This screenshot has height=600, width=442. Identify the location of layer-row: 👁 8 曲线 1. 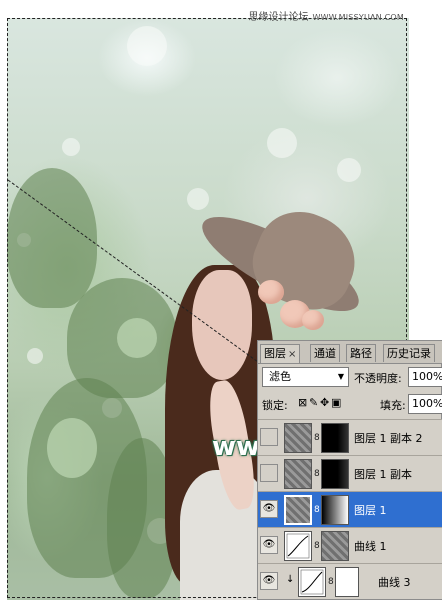
(350, 545).